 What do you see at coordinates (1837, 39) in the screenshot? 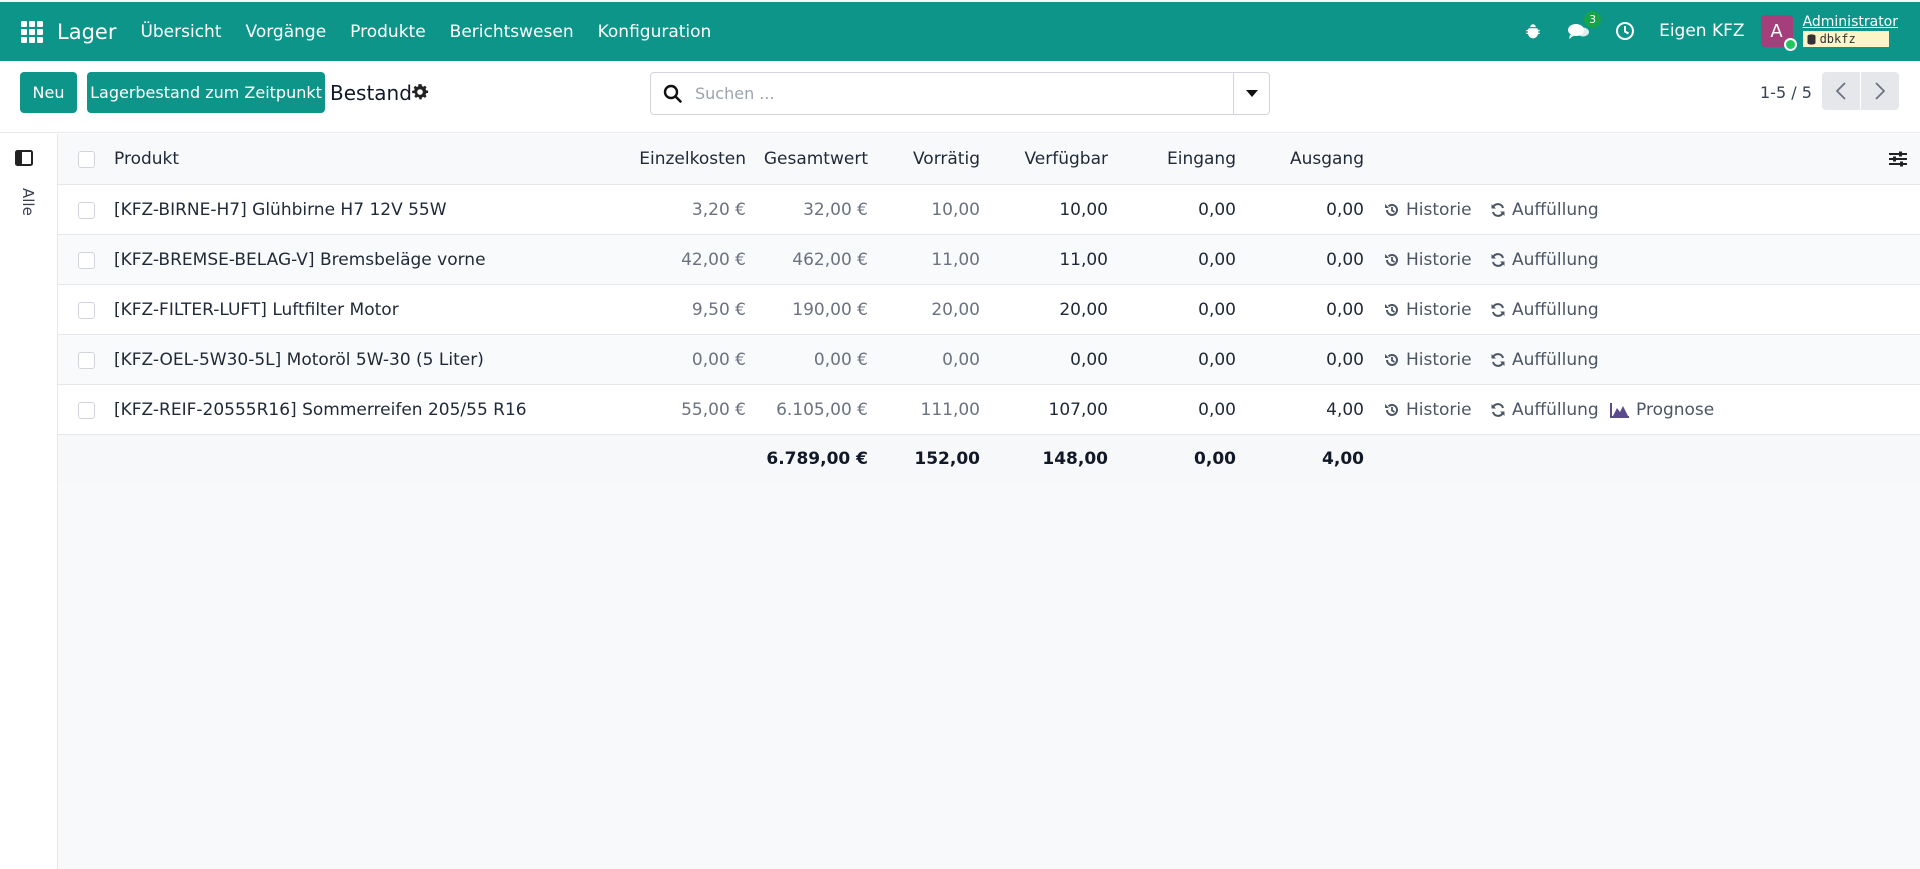
I see `database-name: dbkfz` at bounding box center [1837, 39].